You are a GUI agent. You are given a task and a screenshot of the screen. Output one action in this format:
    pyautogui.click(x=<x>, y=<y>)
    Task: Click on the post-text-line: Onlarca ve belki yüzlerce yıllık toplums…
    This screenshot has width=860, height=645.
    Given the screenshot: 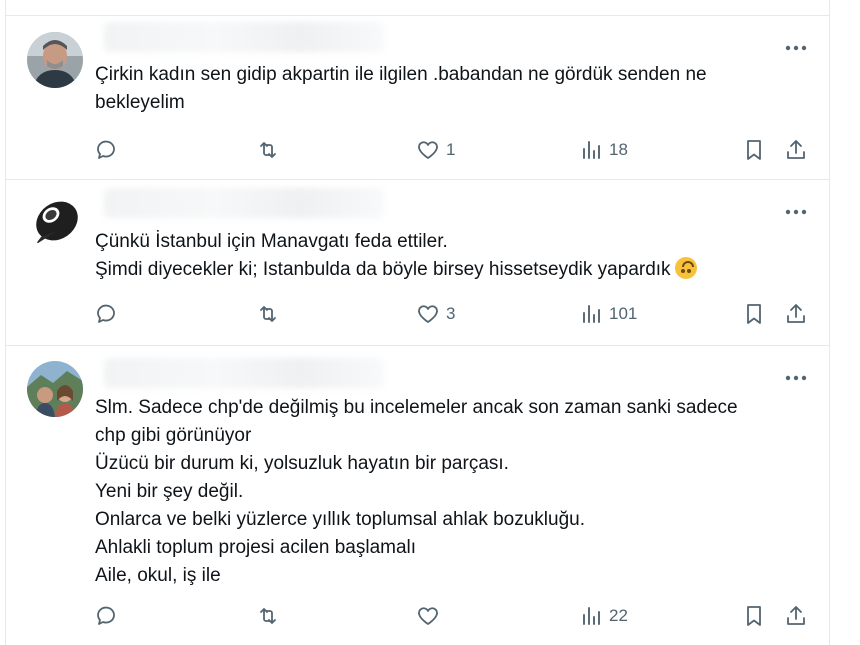 What is the action you would take?
    pyautogui.click(x=340, y=519)
    